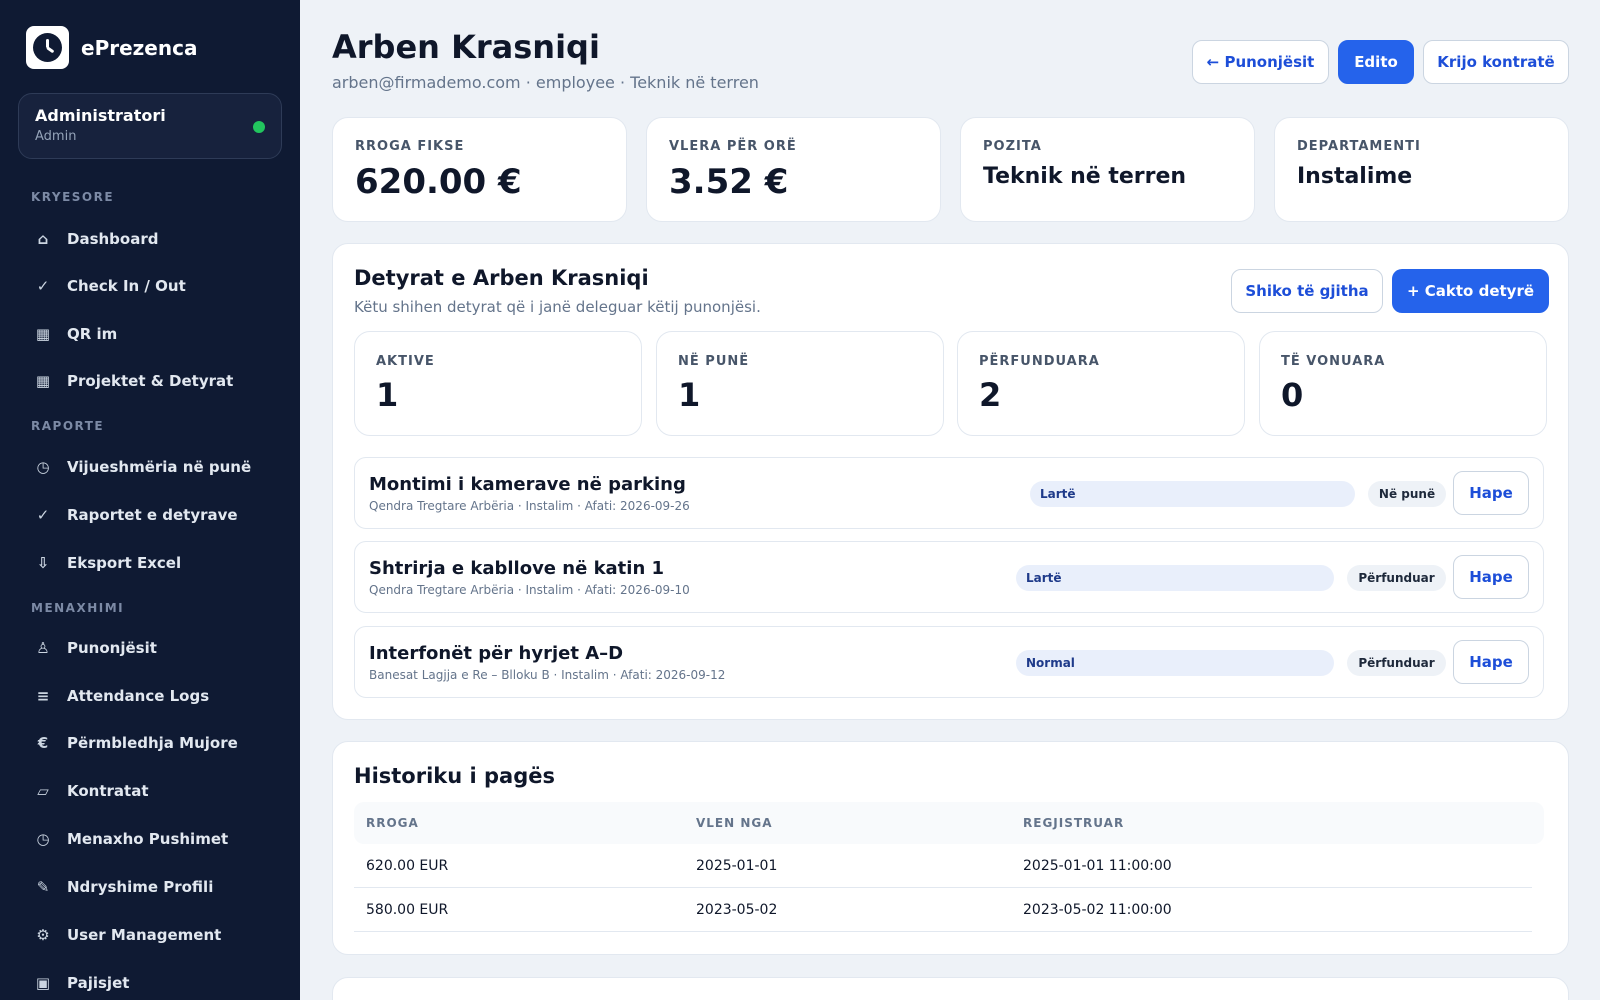  Describe the element at coordinates (43, 381) in the screenshot. I see `grid-icon: ▦` at that location.